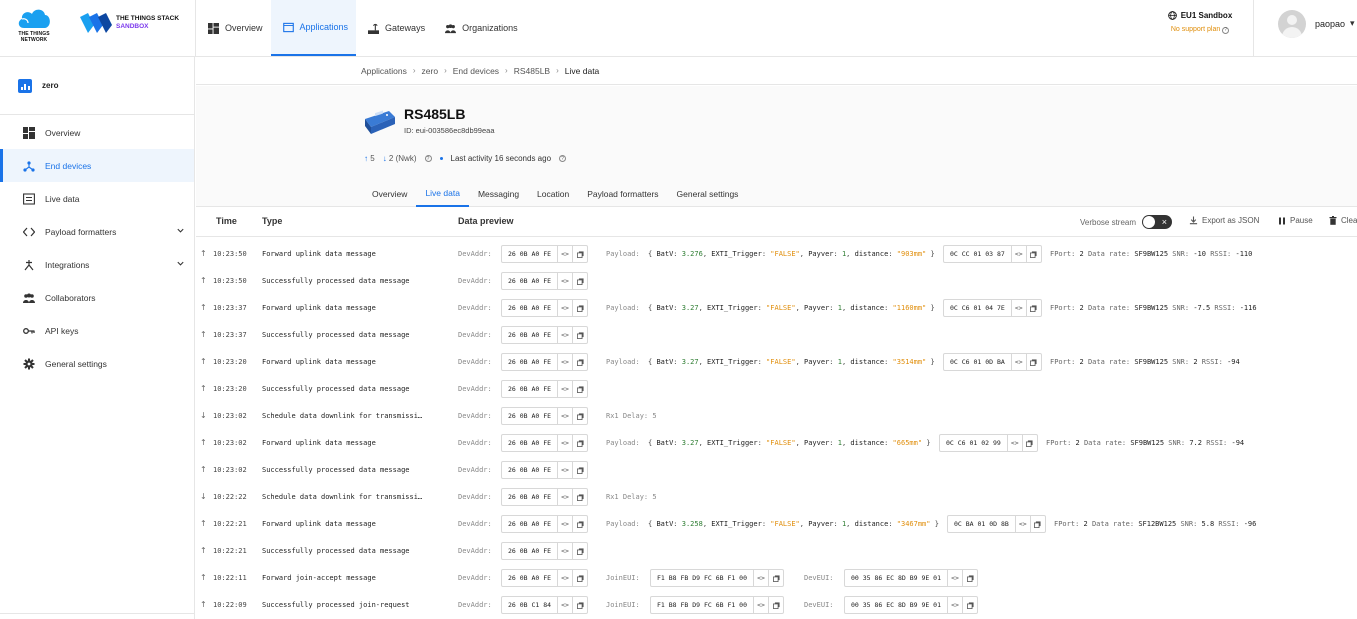 The height and width of the screenshot is (619, 1357). Describe the element at coordinates (479, 28) in the screenshot. I see `nav-organizations: Organizations` at that location.